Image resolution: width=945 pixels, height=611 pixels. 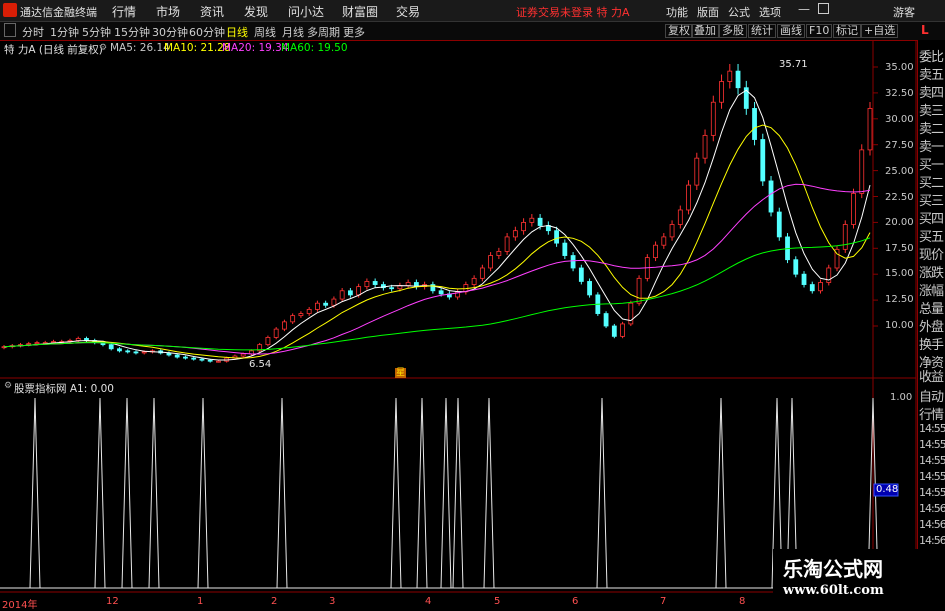 I want to click on low-price-label: 6.54, so click(x=260, y=364).